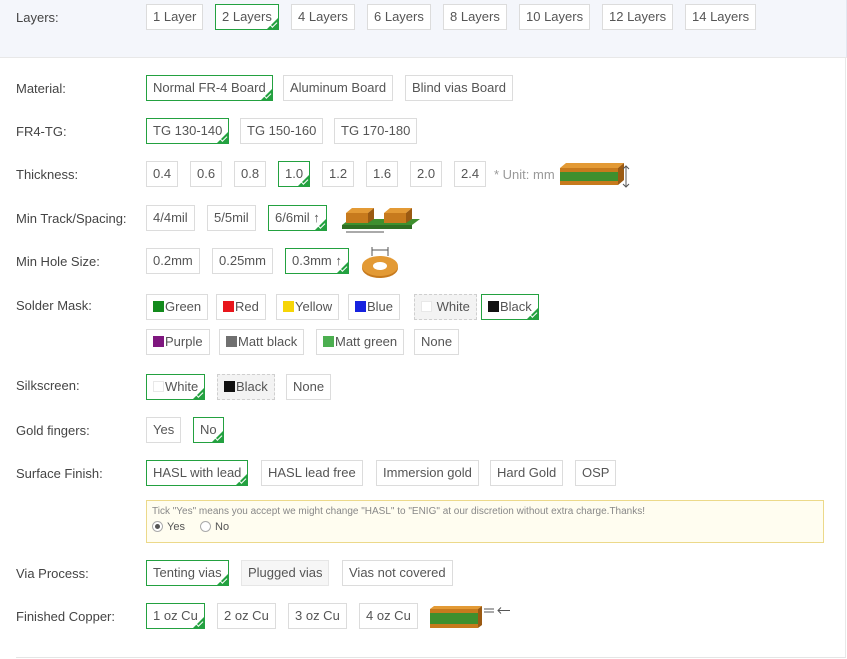 This screenshot has height=659, width=847. I want to click on hole-option-0-25: 0.25mm, so click(242, 261).